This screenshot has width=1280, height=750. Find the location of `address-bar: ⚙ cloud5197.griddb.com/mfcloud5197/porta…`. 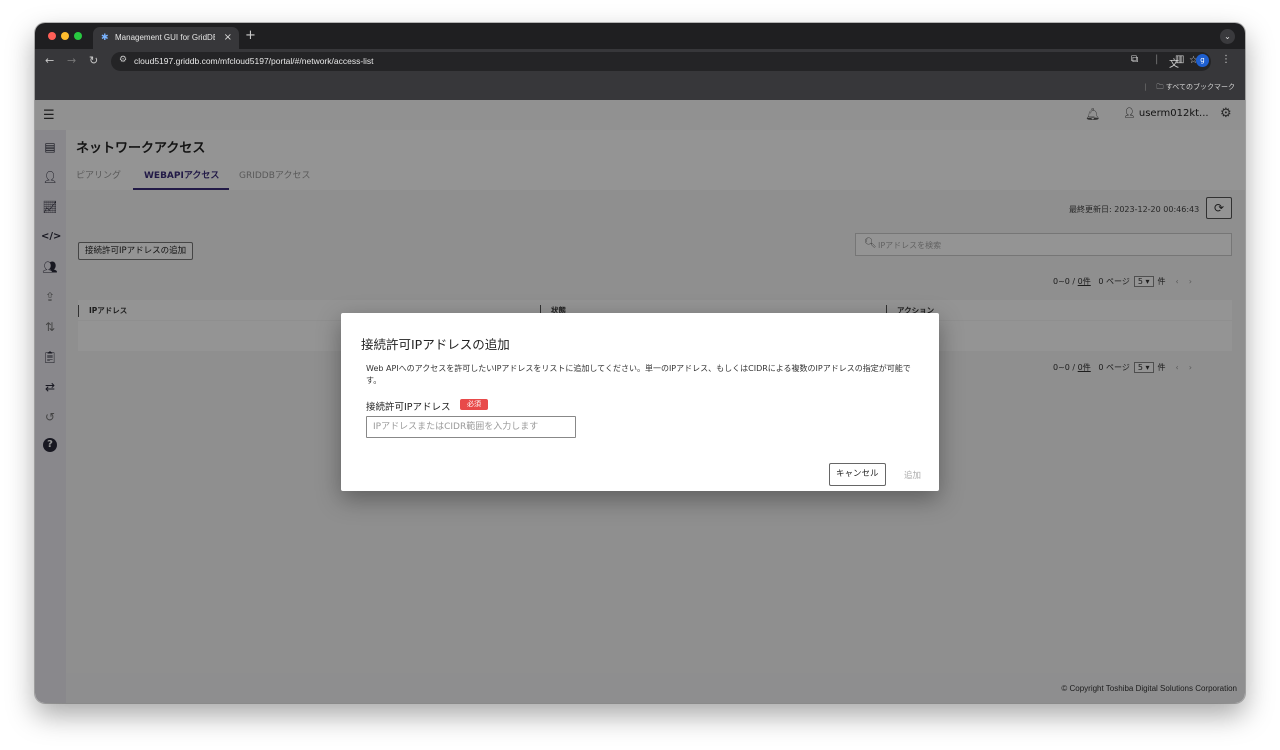

address-bar: ⚙ cloud5197.griddb.com/mfcloud5197/porta… is located at coordinates (661, 61).